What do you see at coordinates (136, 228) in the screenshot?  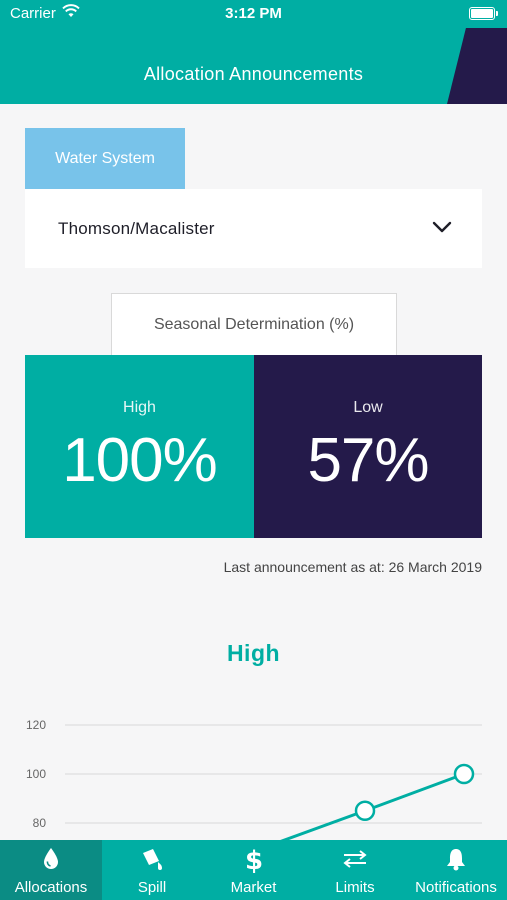 I see `water-system-value: Thomson/Macalister` at bounding box center [136, 228].